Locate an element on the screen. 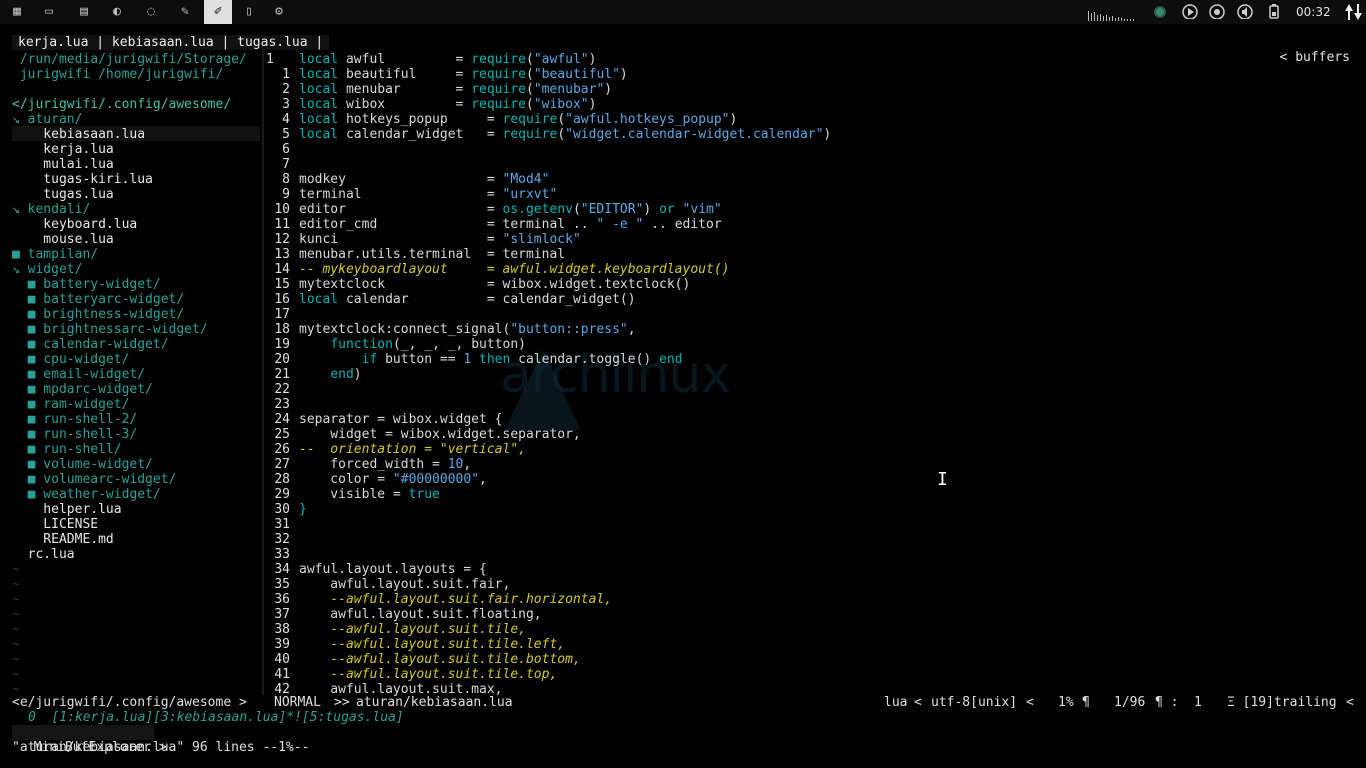  pen-icon: ✐ is located at coordinates (218, 12).